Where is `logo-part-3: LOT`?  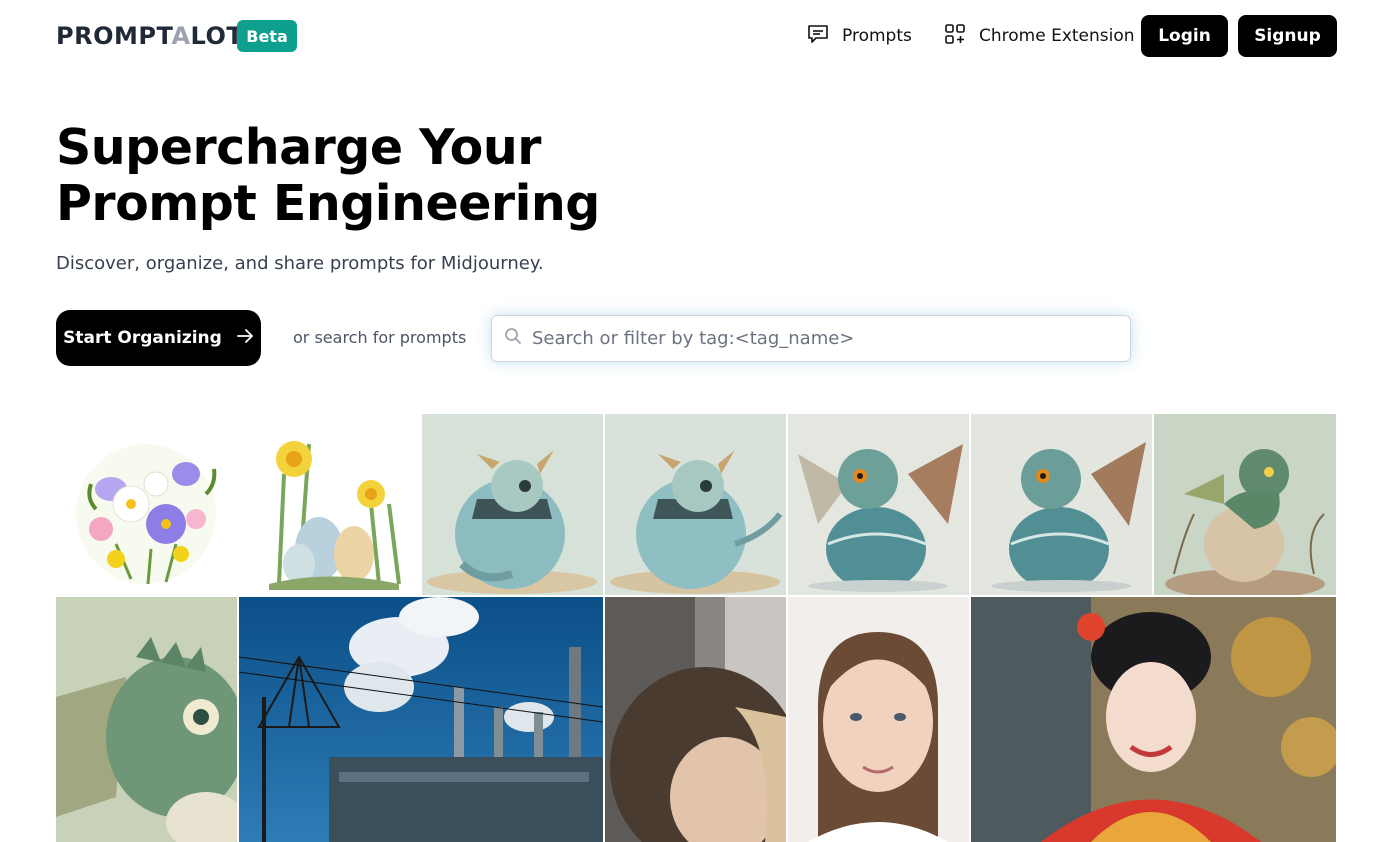
logo-part-3: LOT is located at coordinates (217, 36).